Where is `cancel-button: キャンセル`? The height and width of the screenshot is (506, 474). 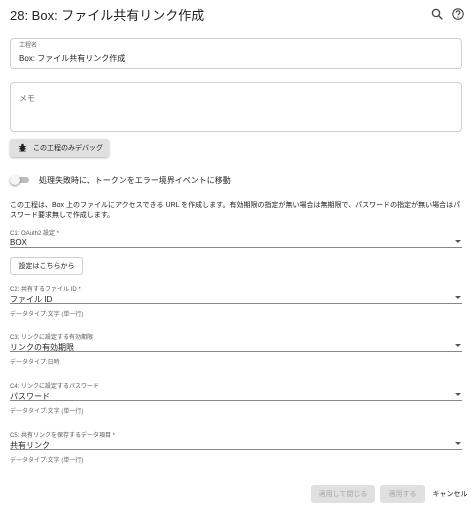 cancel-button: キャンセル is located at coordinates (450, 494).